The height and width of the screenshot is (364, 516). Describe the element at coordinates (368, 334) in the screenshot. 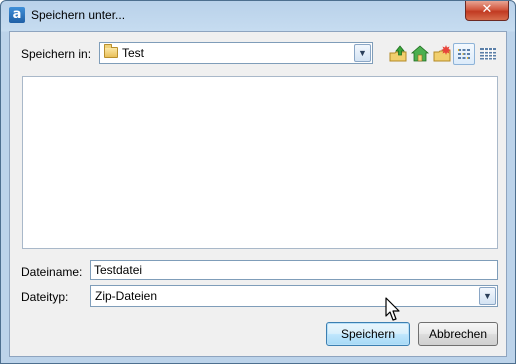

I see `save-button: Speichern` at that location.